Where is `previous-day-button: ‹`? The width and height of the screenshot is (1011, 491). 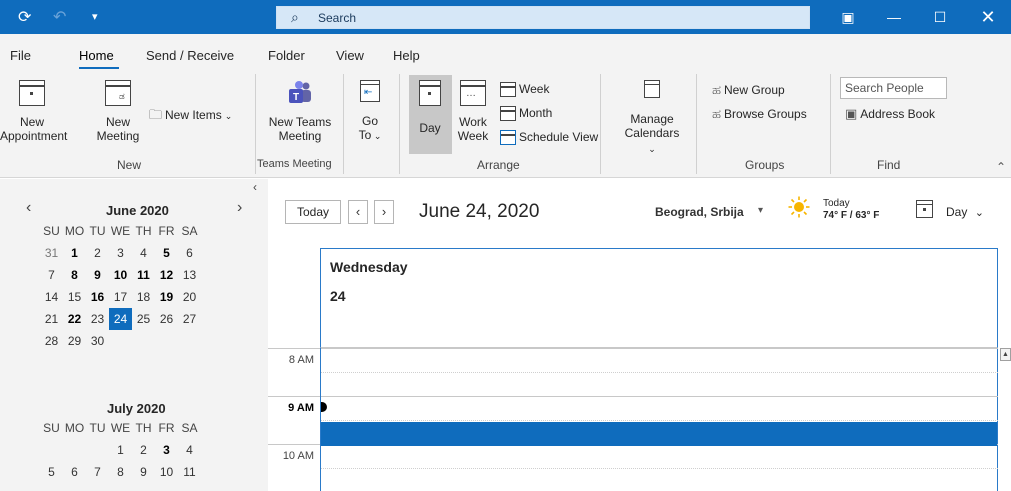
previous-day-button: ‹ is located at coordinates (358, 212).